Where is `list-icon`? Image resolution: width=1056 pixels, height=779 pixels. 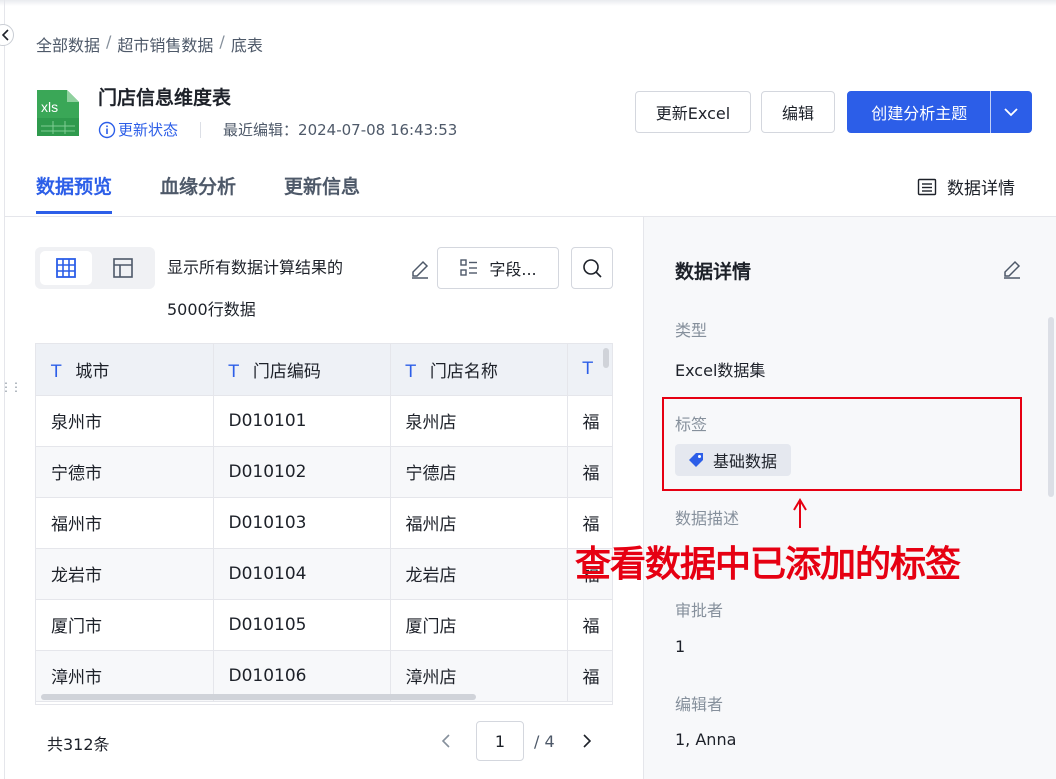
list-icon is located at coordinates (927, 186).